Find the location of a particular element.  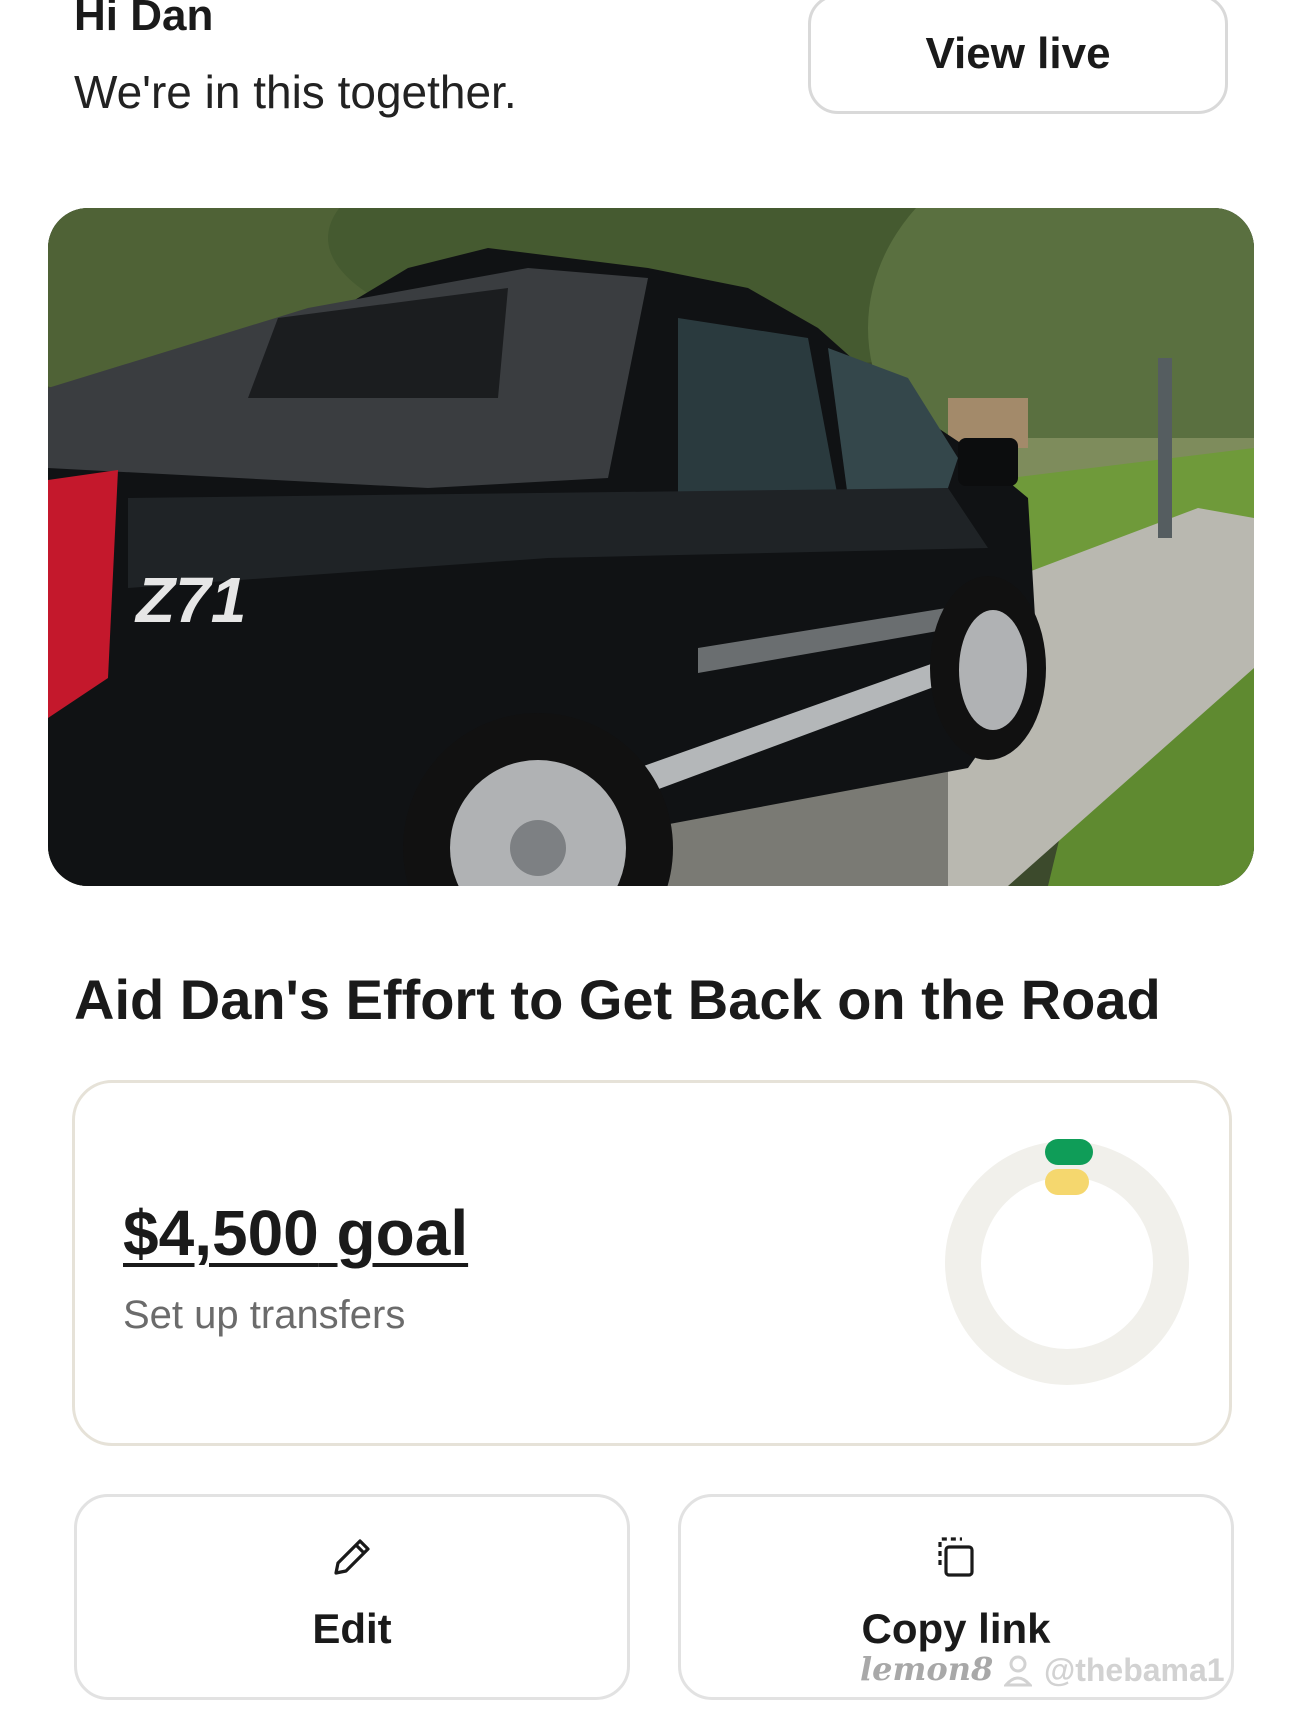

goal-amount-value: $4,500 is located at coordinates (221, 1233).